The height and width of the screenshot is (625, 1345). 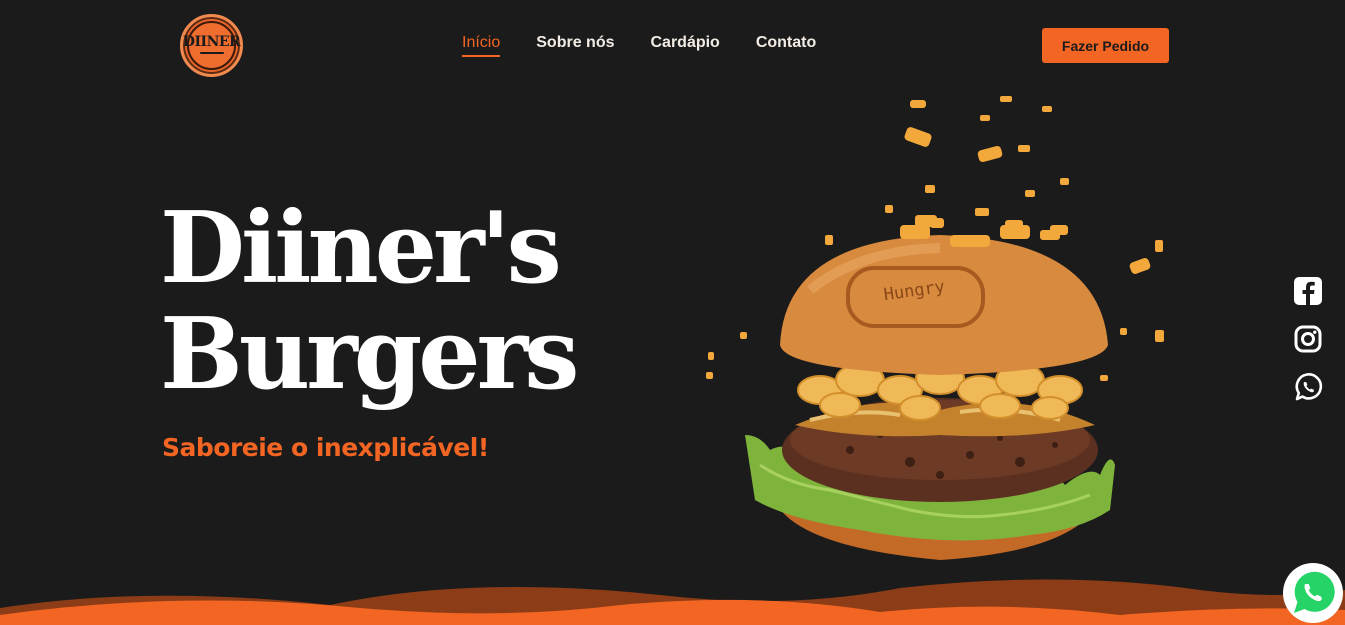 I want to click on brand-logo: DIINER, so click(x=211, y=45).